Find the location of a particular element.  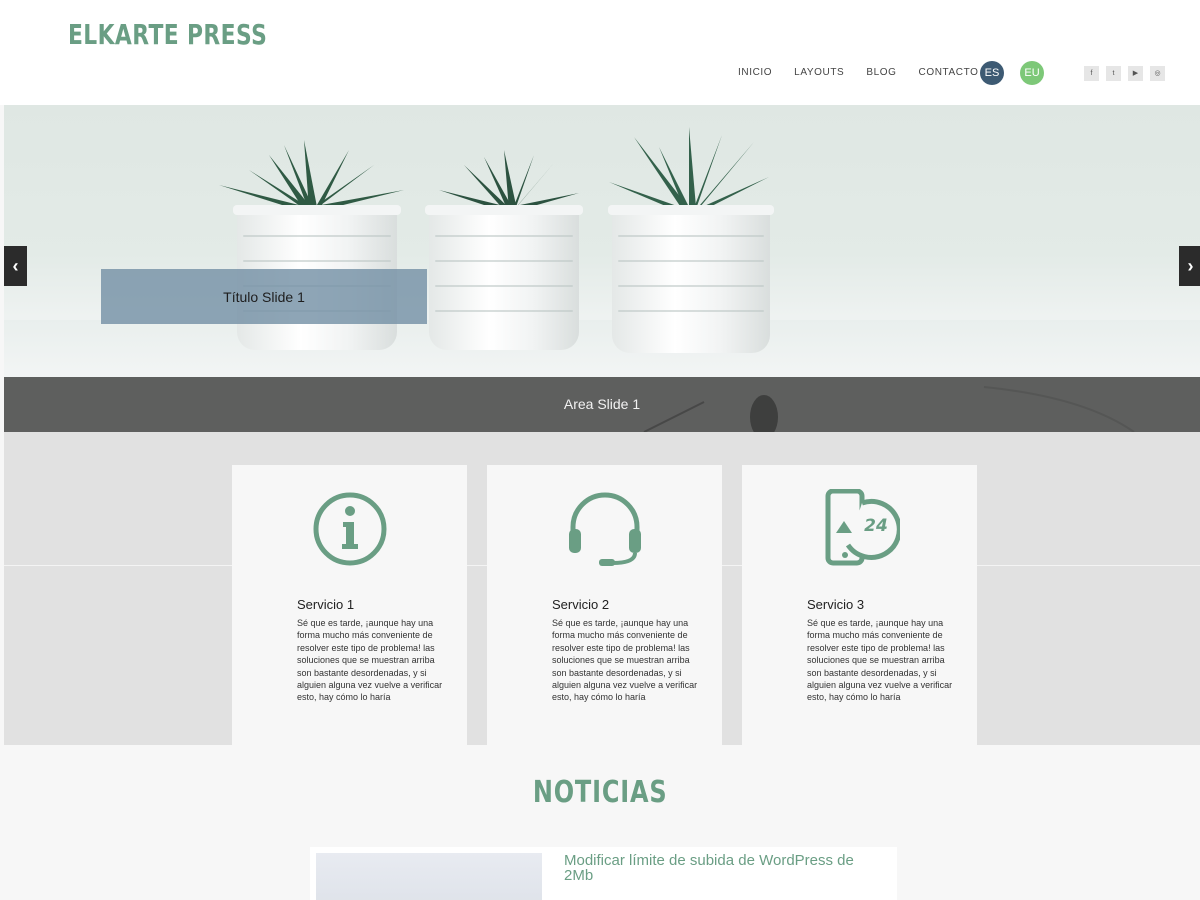

instagram-icon: ◎ is located at coordinates (1157, 73).